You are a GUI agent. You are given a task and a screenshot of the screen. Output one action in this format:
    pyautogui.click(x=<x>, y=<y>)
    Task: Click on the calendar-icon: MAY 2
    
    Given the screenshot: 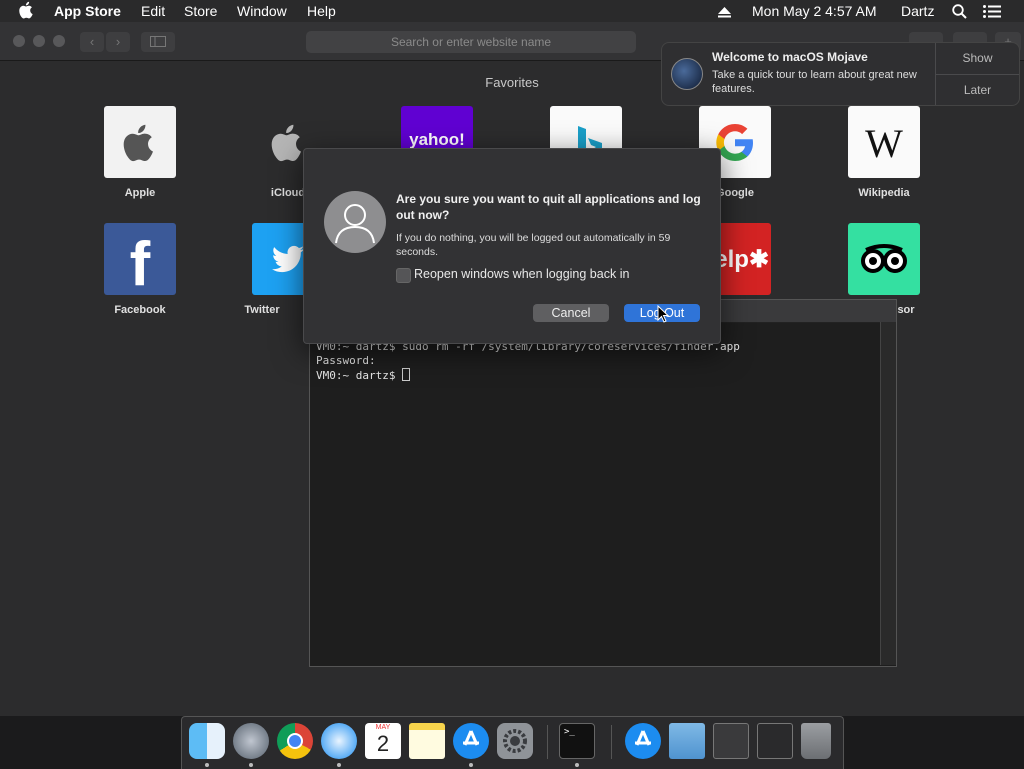 What is the action you would take?
    pyautogui.click(x=383, y=741)
    